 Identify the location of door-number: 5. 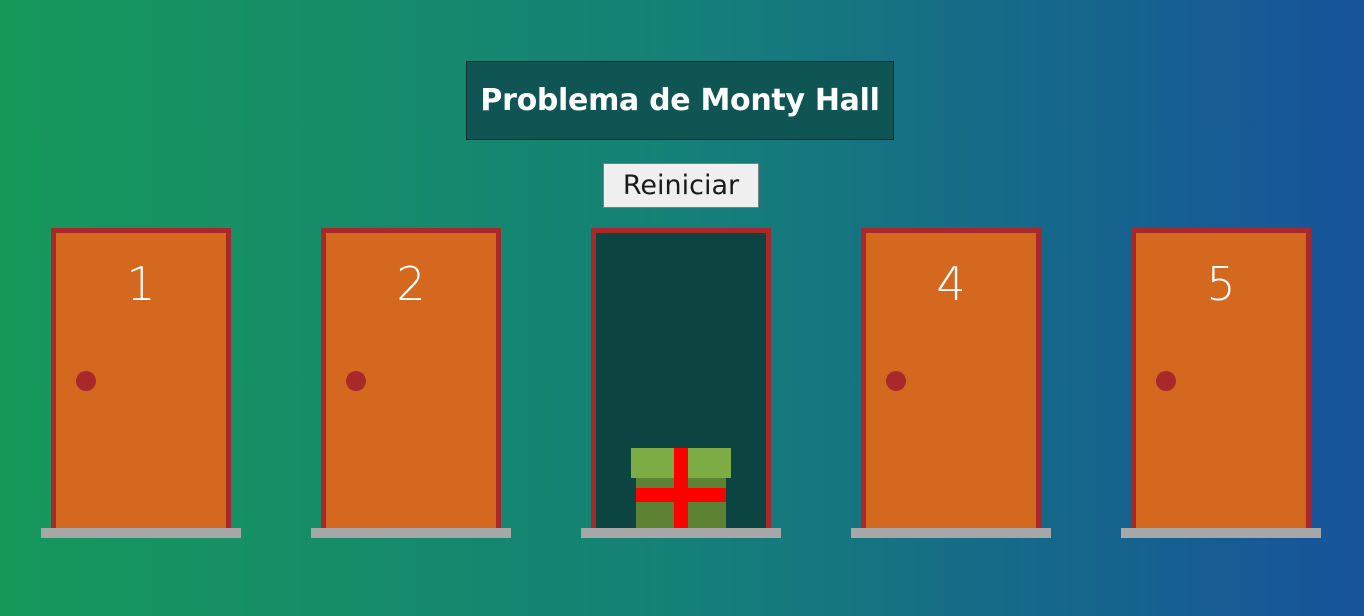
(1221, 284).